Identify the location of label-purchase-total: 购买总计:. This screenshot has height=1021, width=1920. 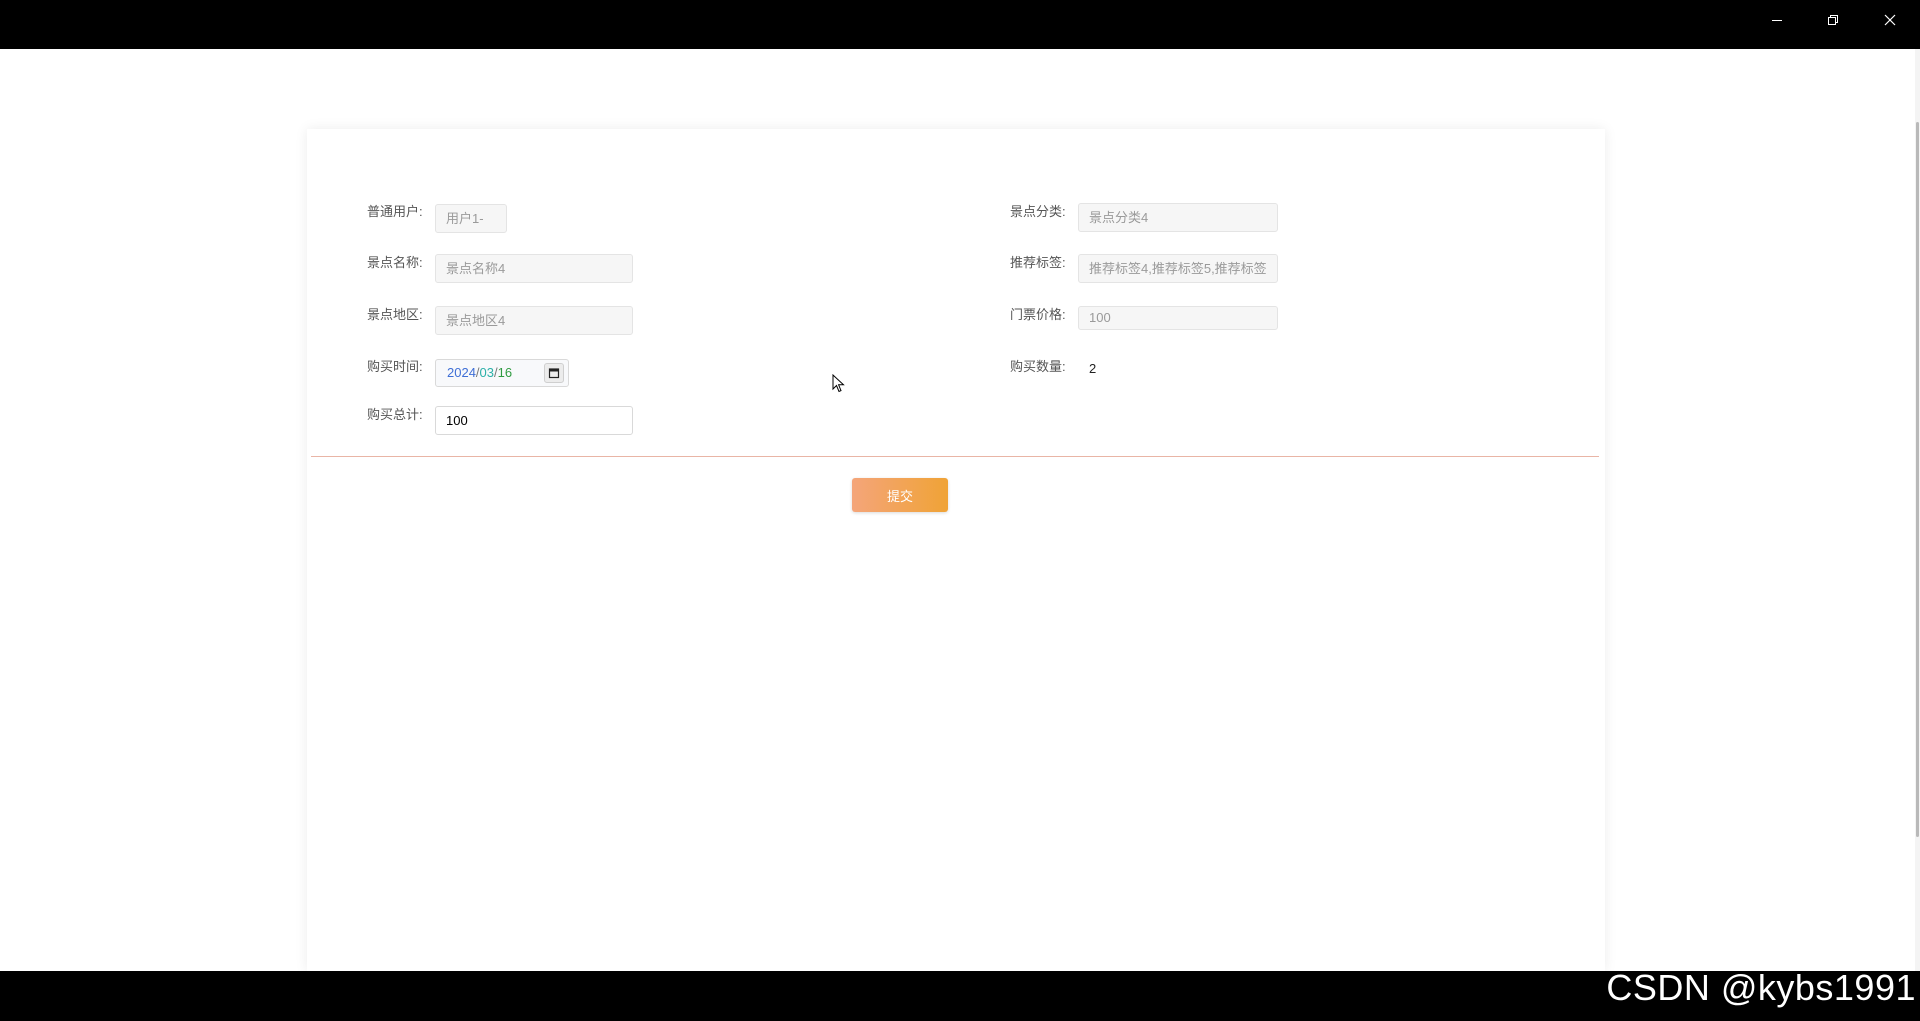
(395, 414).